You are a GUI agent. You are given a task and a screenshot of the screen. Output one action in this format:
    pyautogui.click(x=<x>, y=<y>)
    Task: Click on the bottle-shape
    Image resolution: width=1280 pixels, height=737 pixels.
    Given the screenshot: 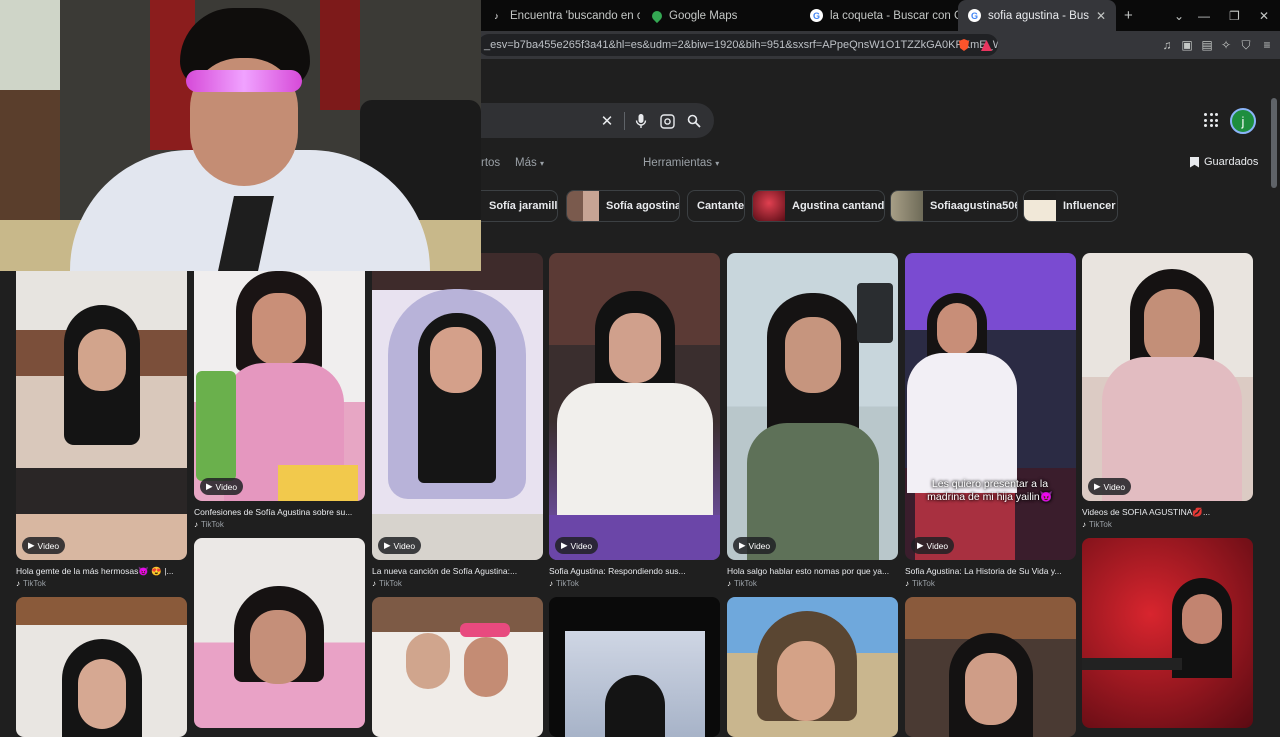 What is the action you would take?
    pyautogui.click(x=216, y=426)
    